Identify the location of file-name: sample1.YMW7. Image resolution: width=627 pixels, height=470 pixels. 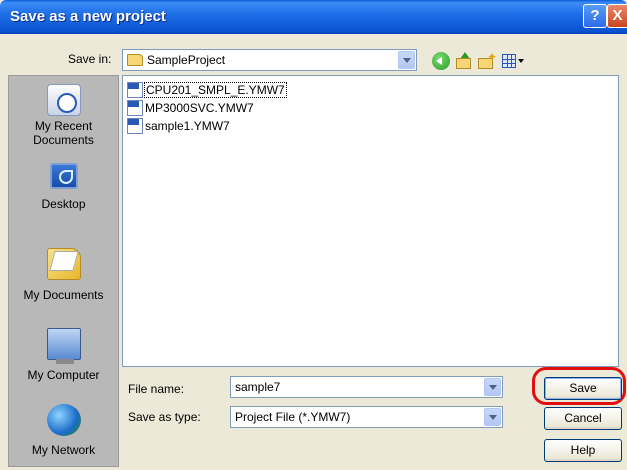
(187, 126).